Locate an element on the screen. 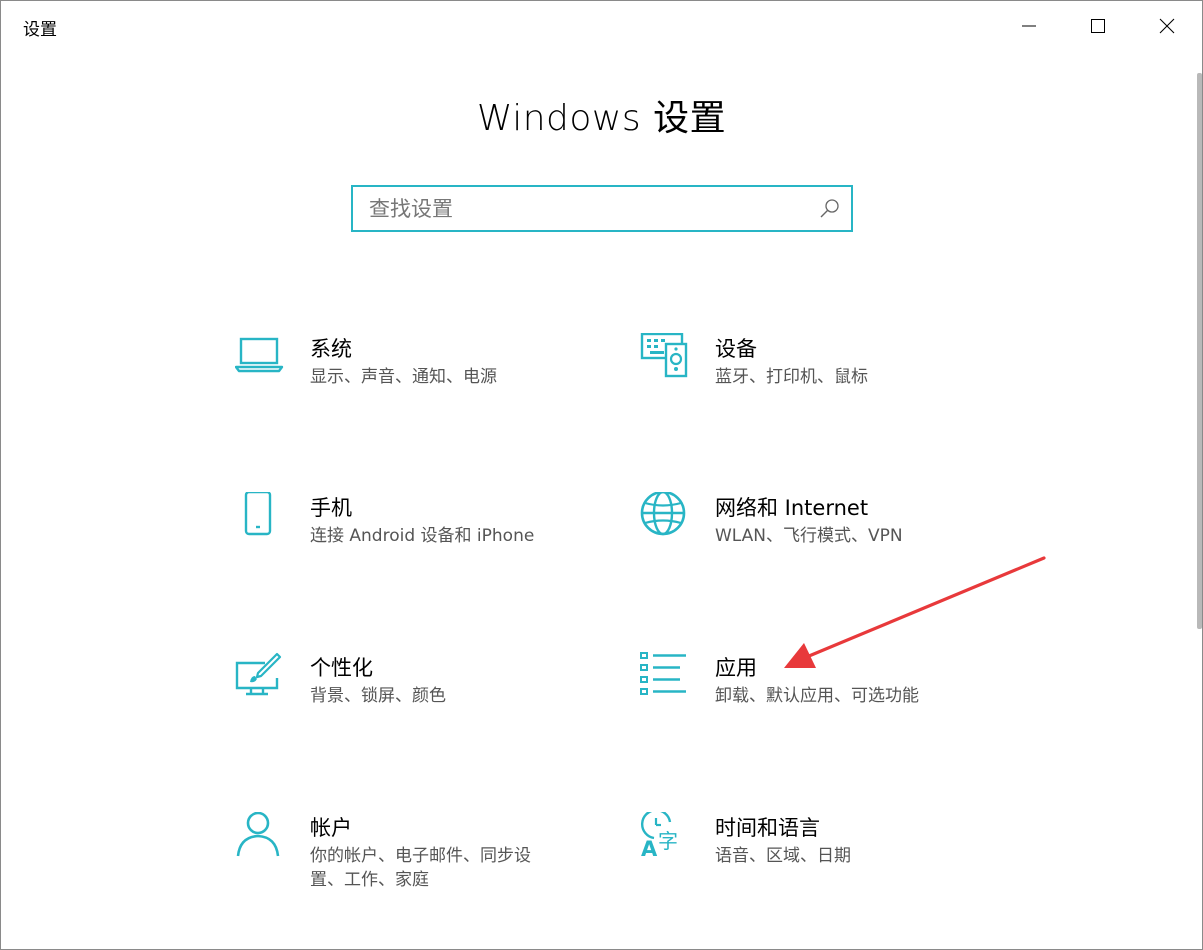 The height and width of the screenshot is (950, 1203). search-input is located at coordinates (591, 208).